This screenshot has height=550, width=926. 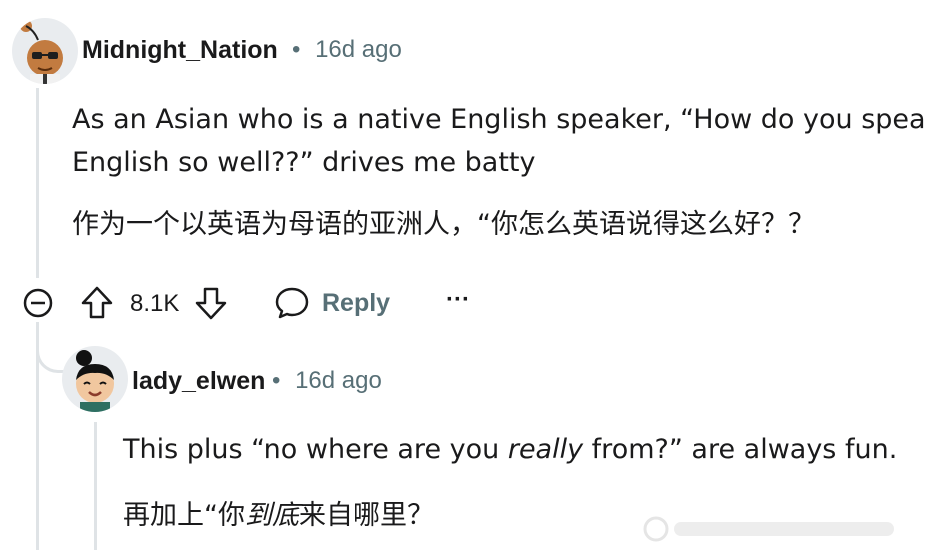 What do you see at coordinates (338, 380) in the screenshot?
I see `reply-timestamp: 16d ago` at bounding box center [338, 380].